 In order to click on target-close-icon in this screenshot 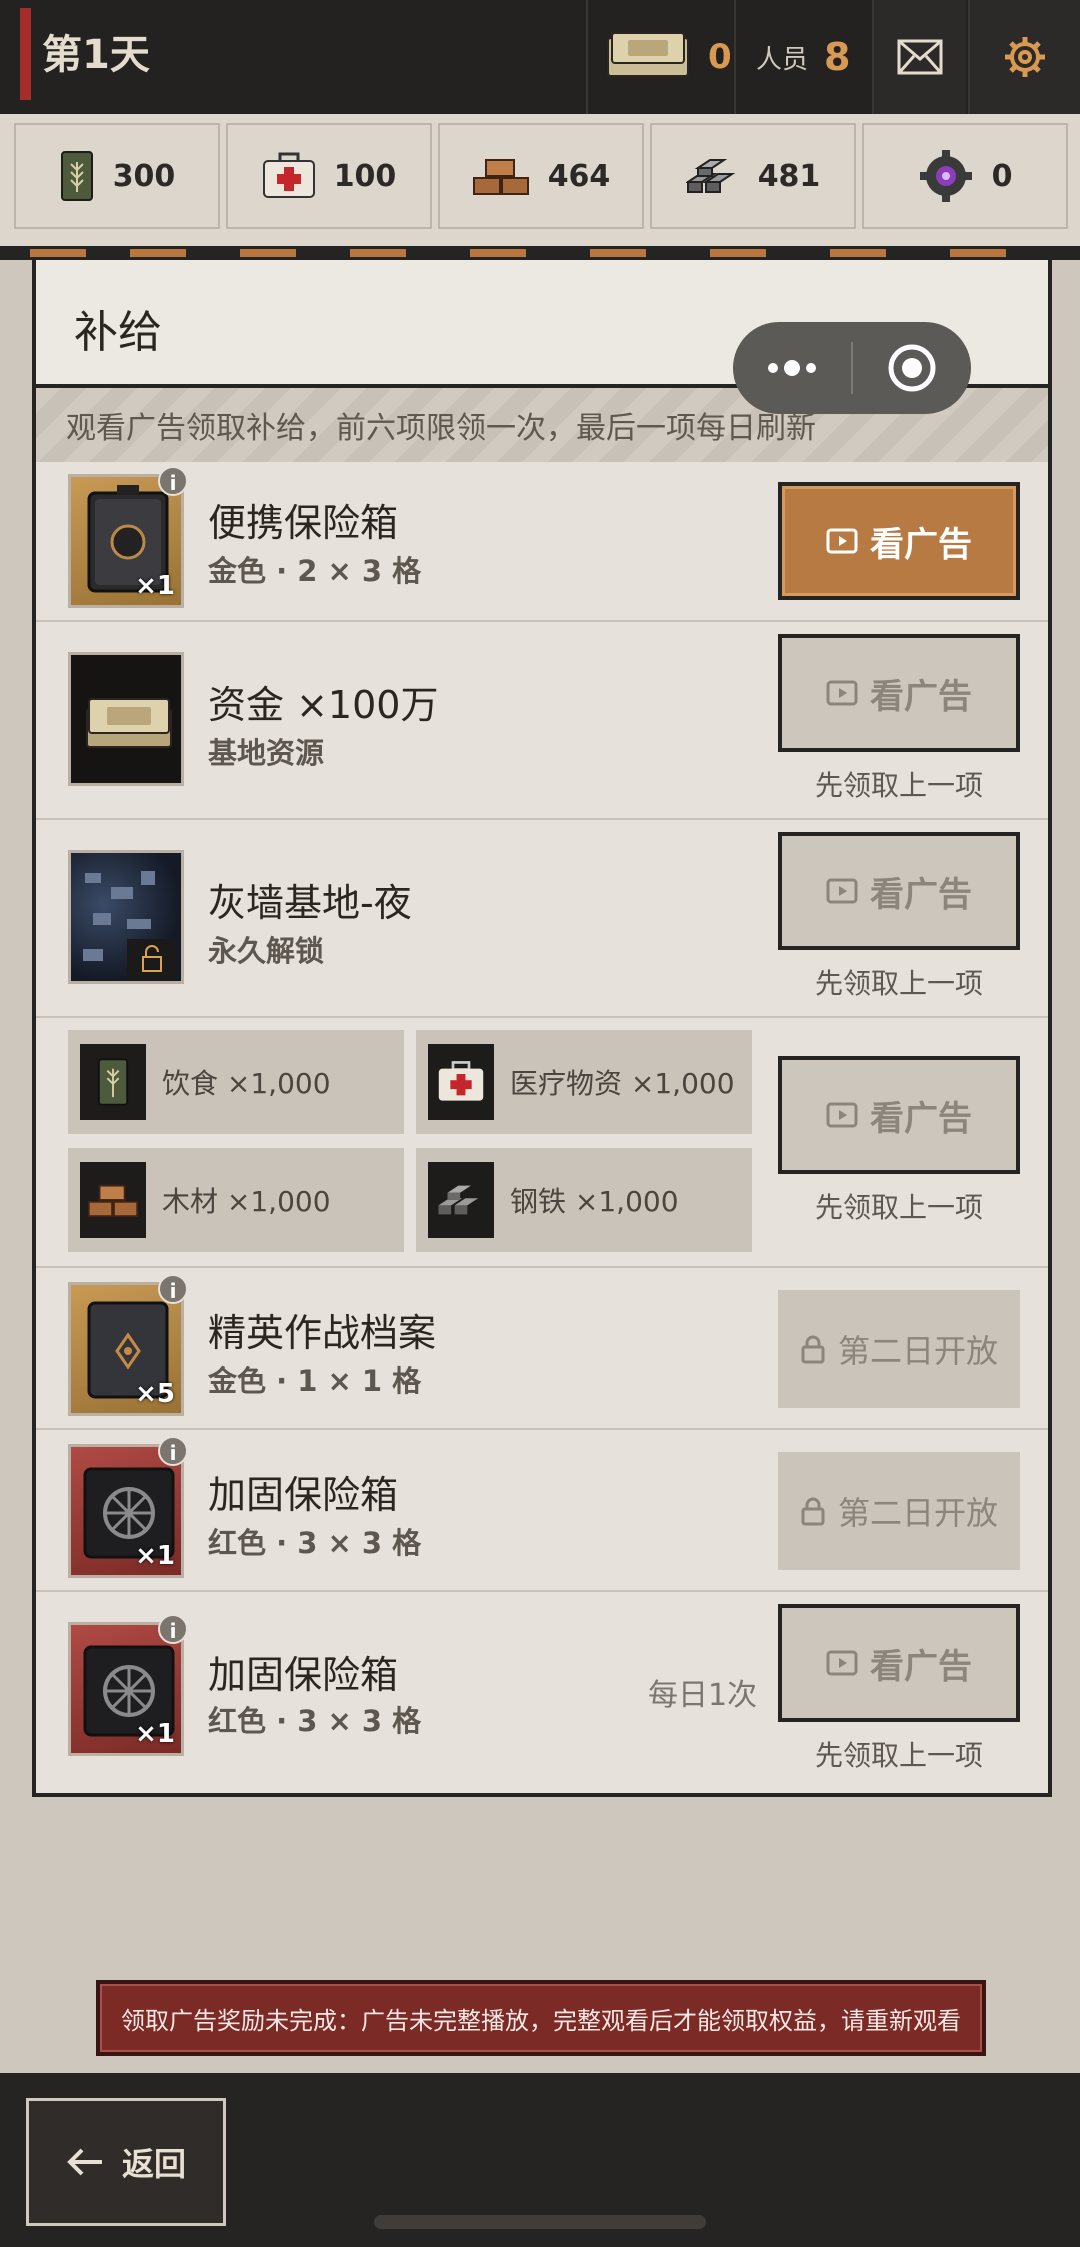, I will do `click(912, 368)`.